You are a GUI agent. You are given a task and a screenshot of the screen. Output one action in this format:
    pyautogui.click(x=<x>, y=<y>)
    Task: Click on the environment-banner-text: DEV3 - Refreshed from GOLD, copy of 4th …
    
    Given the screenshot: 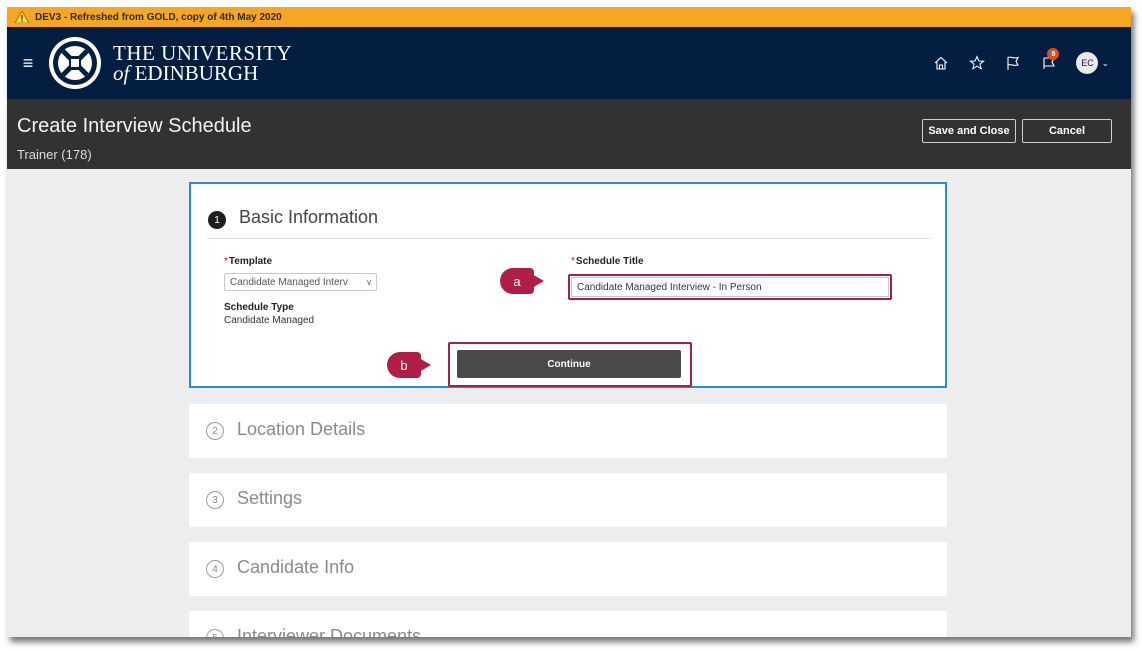 What is the action you would take?
    pyautogui.click(x=158, y=17)
    